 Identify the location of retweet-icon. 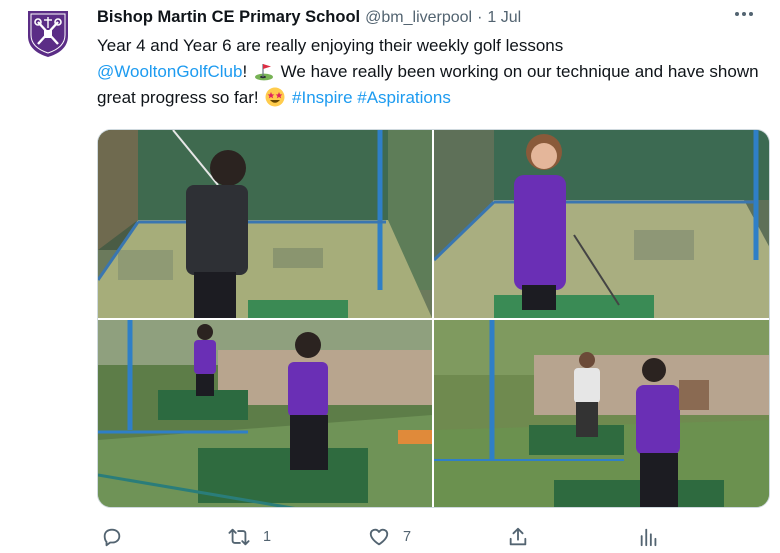
(239, 537).